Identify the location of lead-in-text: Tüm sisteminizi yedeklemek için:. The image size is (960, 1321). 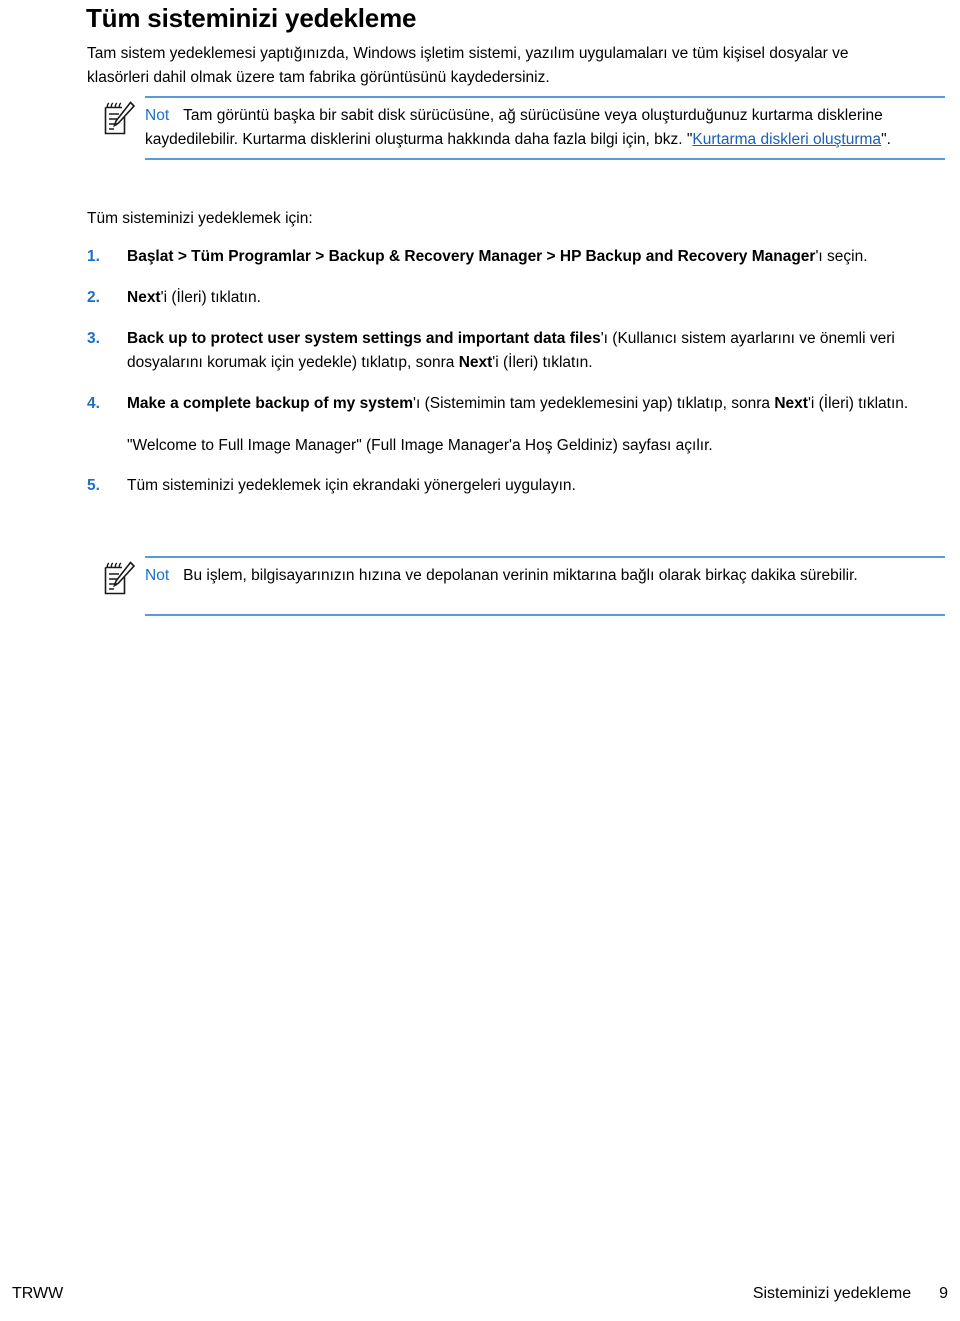
(200, 218).